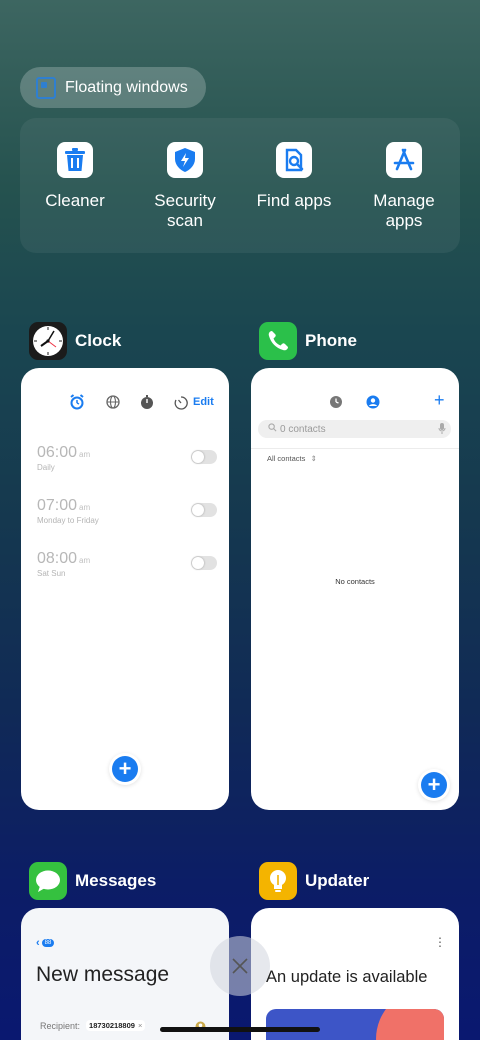 This screenshot has width=480, height=1040. What do you see at coordinates (185, 210) in the screenshot?
I see `security-scan-label: Security scan` at bounding box center [185, 210].